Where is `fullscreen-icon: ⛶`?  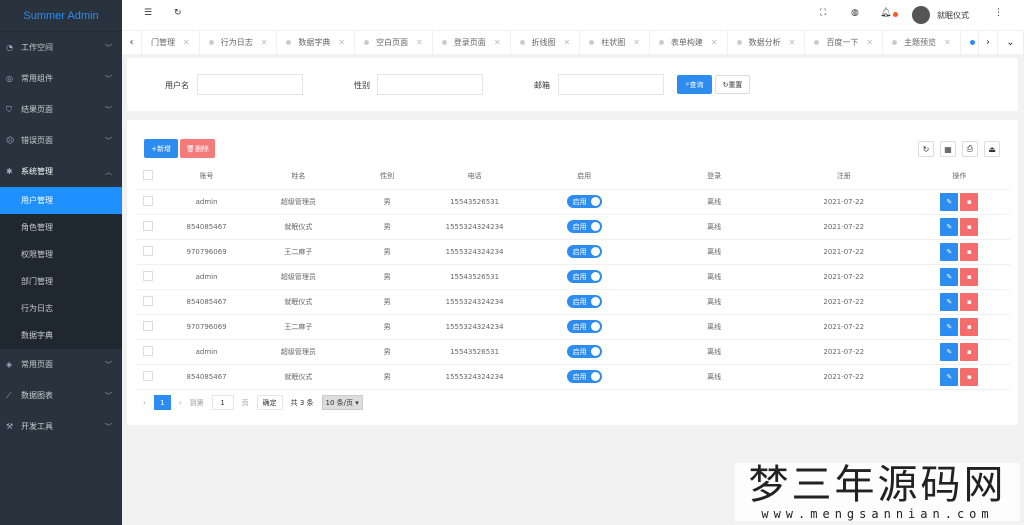
fullscreen-icon: ⛶ is located at coordinates (823, 13).